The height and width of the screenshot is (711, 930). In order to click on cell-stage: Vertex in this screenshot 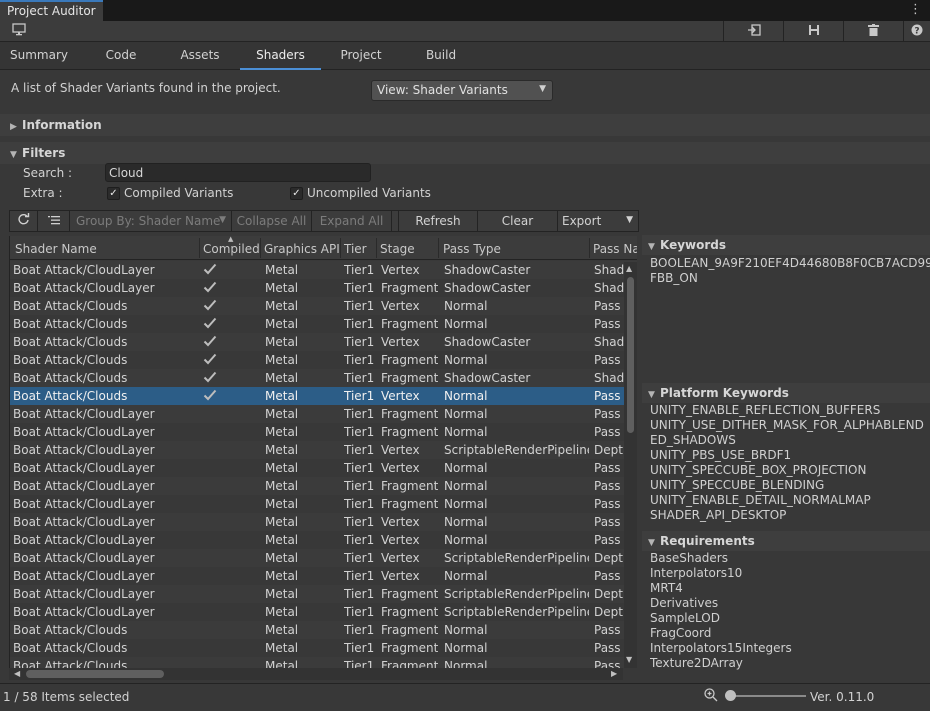, I will do `click(400, 558)`.